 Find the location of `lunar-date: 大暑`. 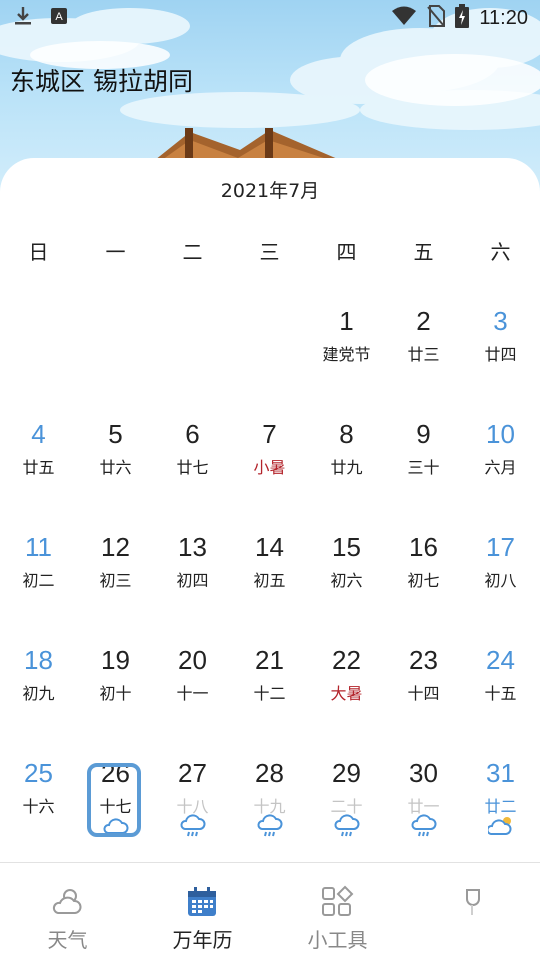

lunar-date: 大暑 is located at coordinates (346, 693).